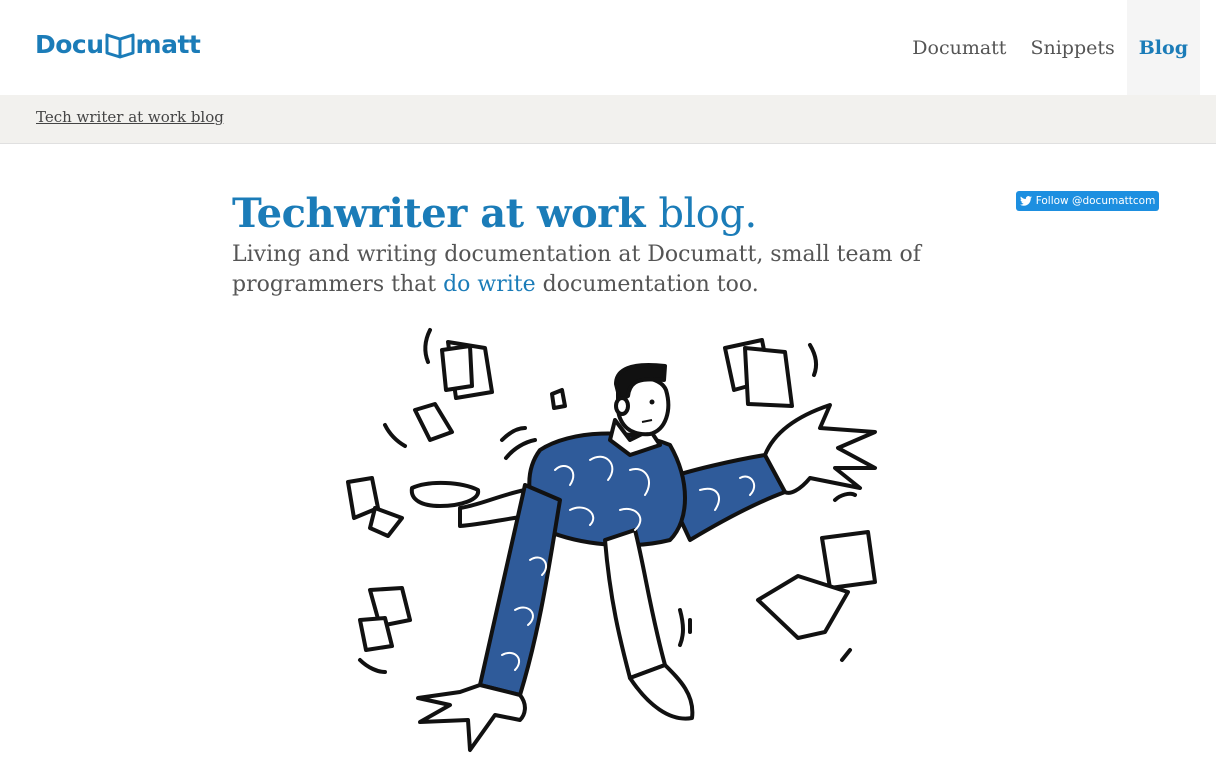  I want to click on nav-documatt: Documatt, so click(959, 47).